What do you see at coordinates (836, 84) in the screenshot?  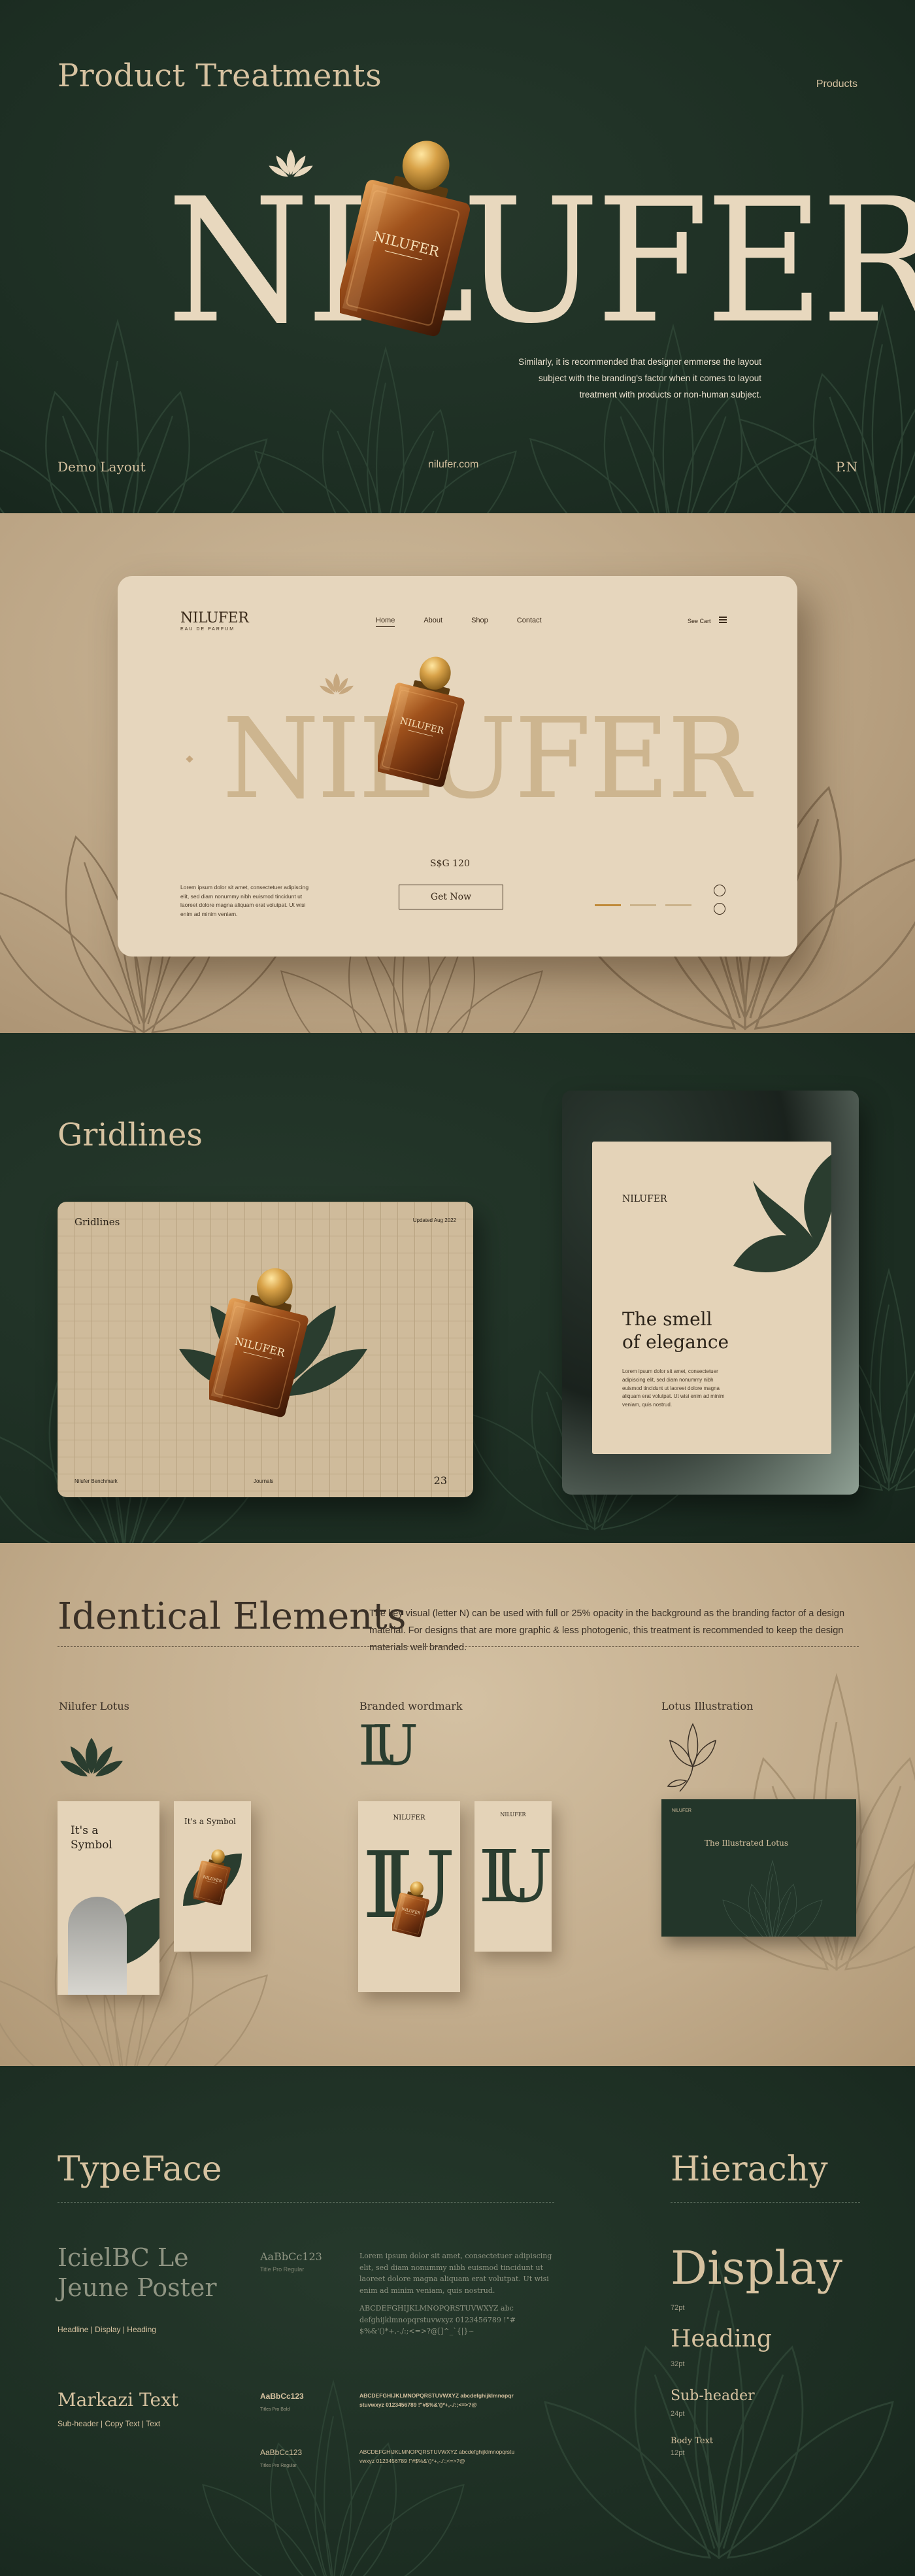 I see `section-tag: Products` at bounding box center [836, 84].